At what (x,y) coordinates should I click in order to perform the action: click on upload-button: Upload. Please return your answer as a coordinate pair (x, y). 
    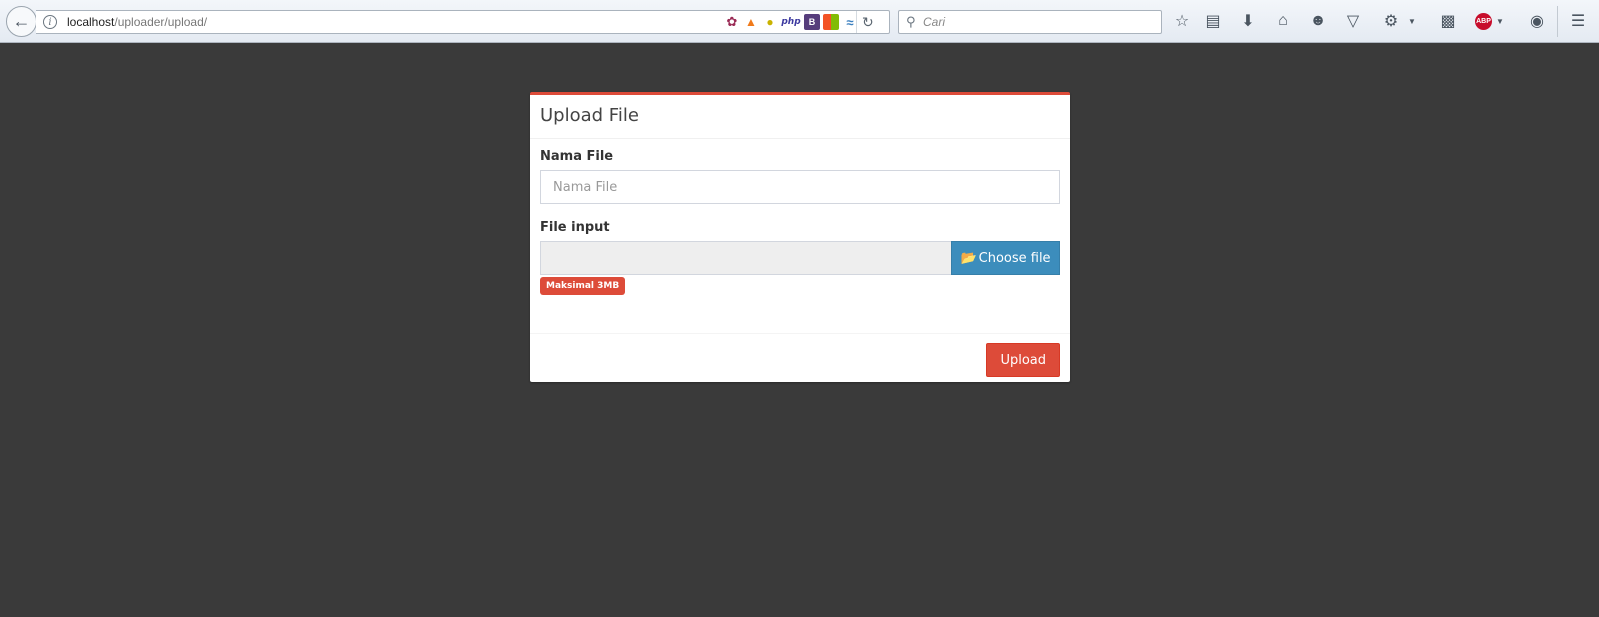
    Looking at the image, I should click on (1023, 360).